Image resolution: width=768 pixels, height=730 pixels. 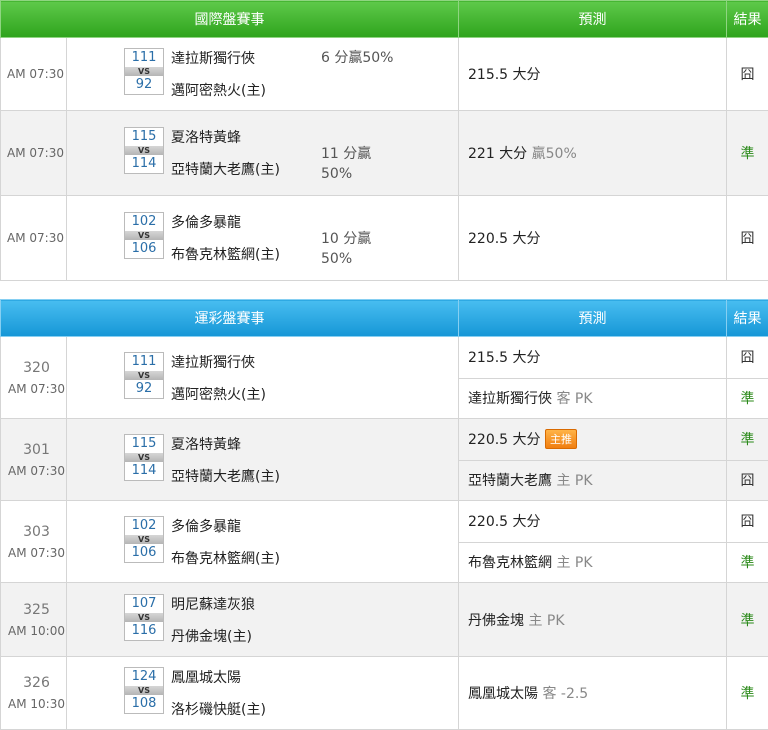 What do you see at coordinates (346, 239) in the screenshot?
I see `handicap-line-1: 10 分贏` at bounding box center [346, 239].